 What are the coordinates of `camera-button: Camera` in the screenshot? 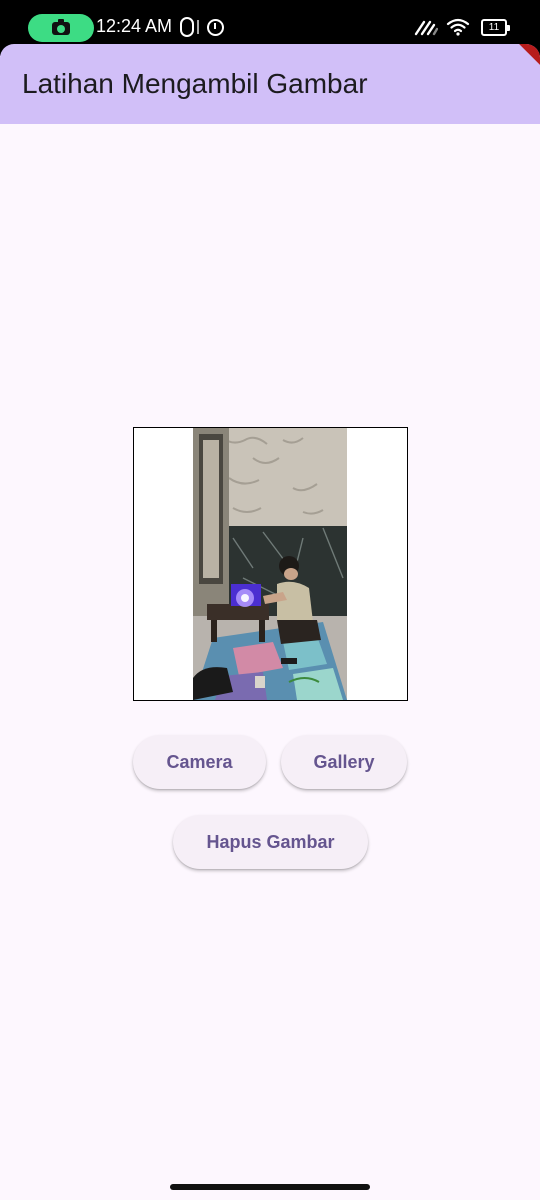 It's located at (199, 762).